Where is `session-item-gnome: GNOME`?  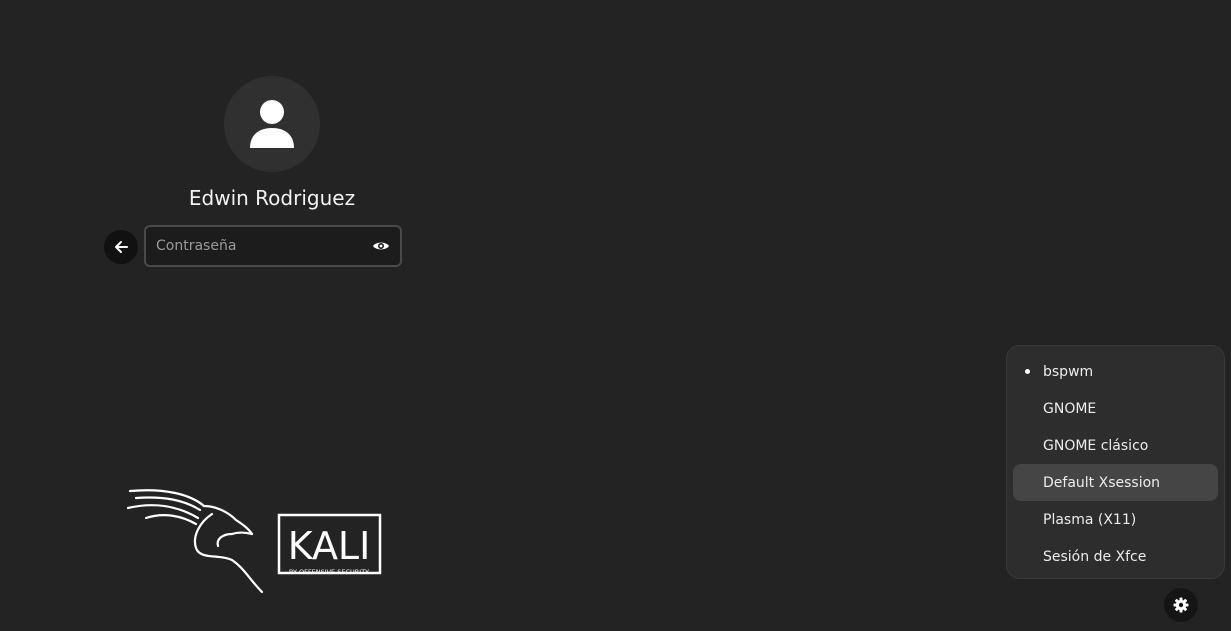 session-item-gnome: GNOME is located at coordinates (1115, 408).